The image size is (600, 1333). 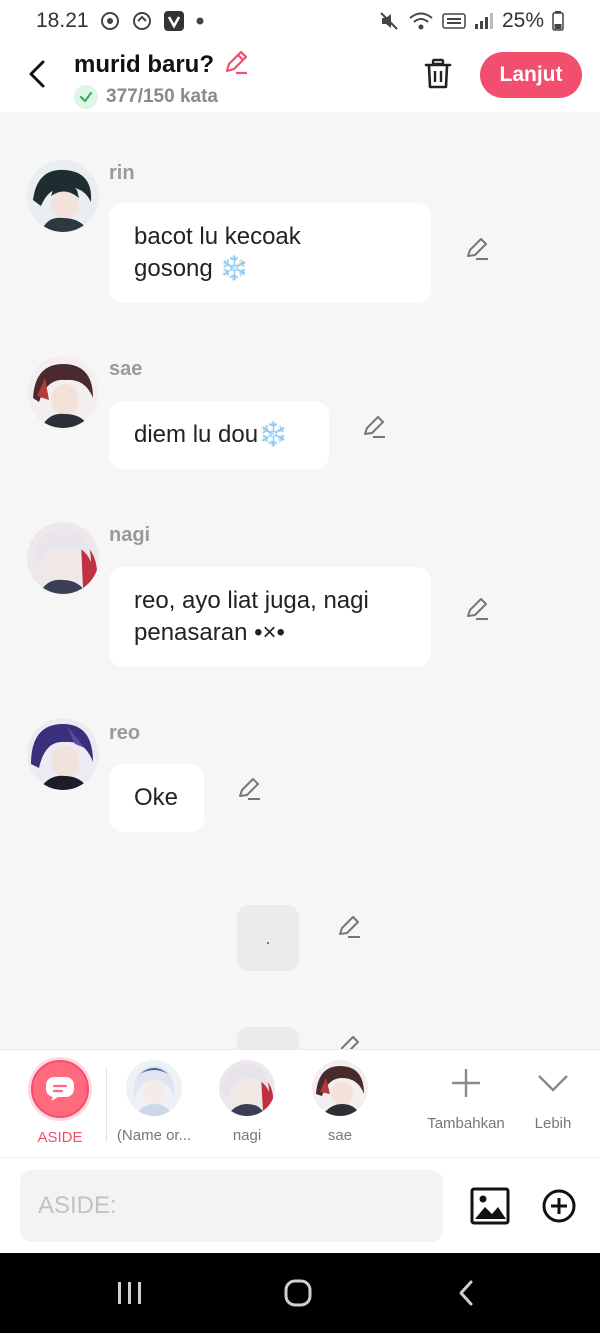 What do you see at coordinates (247, 1135) in the screenshot?
I see `character-label: nagi` at bounding box center [247, 1135].